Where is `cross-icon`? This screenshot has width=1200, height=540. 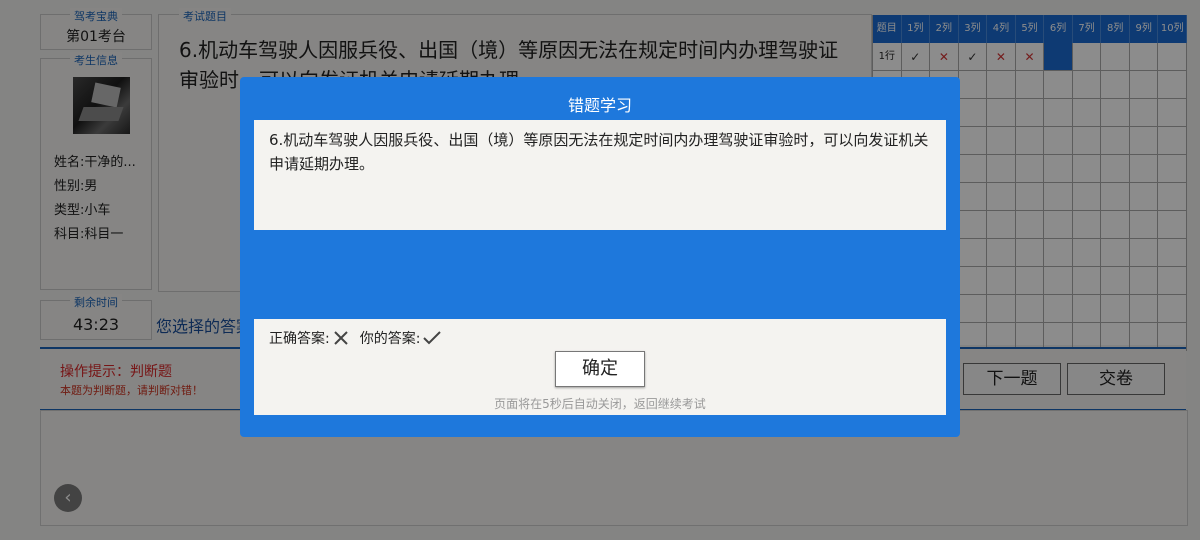 cross-icon is located at coordinates (341, 338).